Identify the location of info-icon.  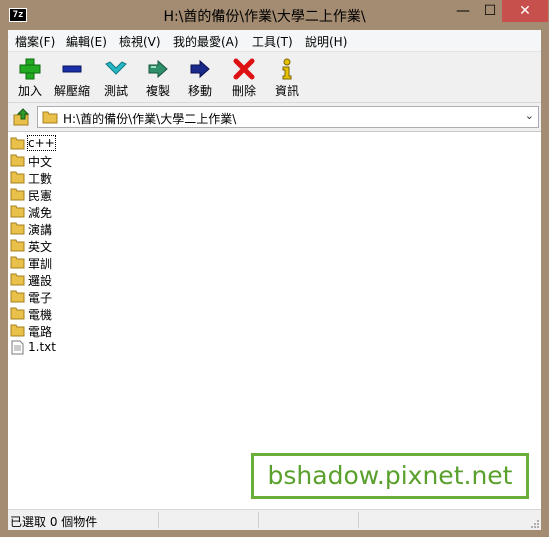
(287, 69).